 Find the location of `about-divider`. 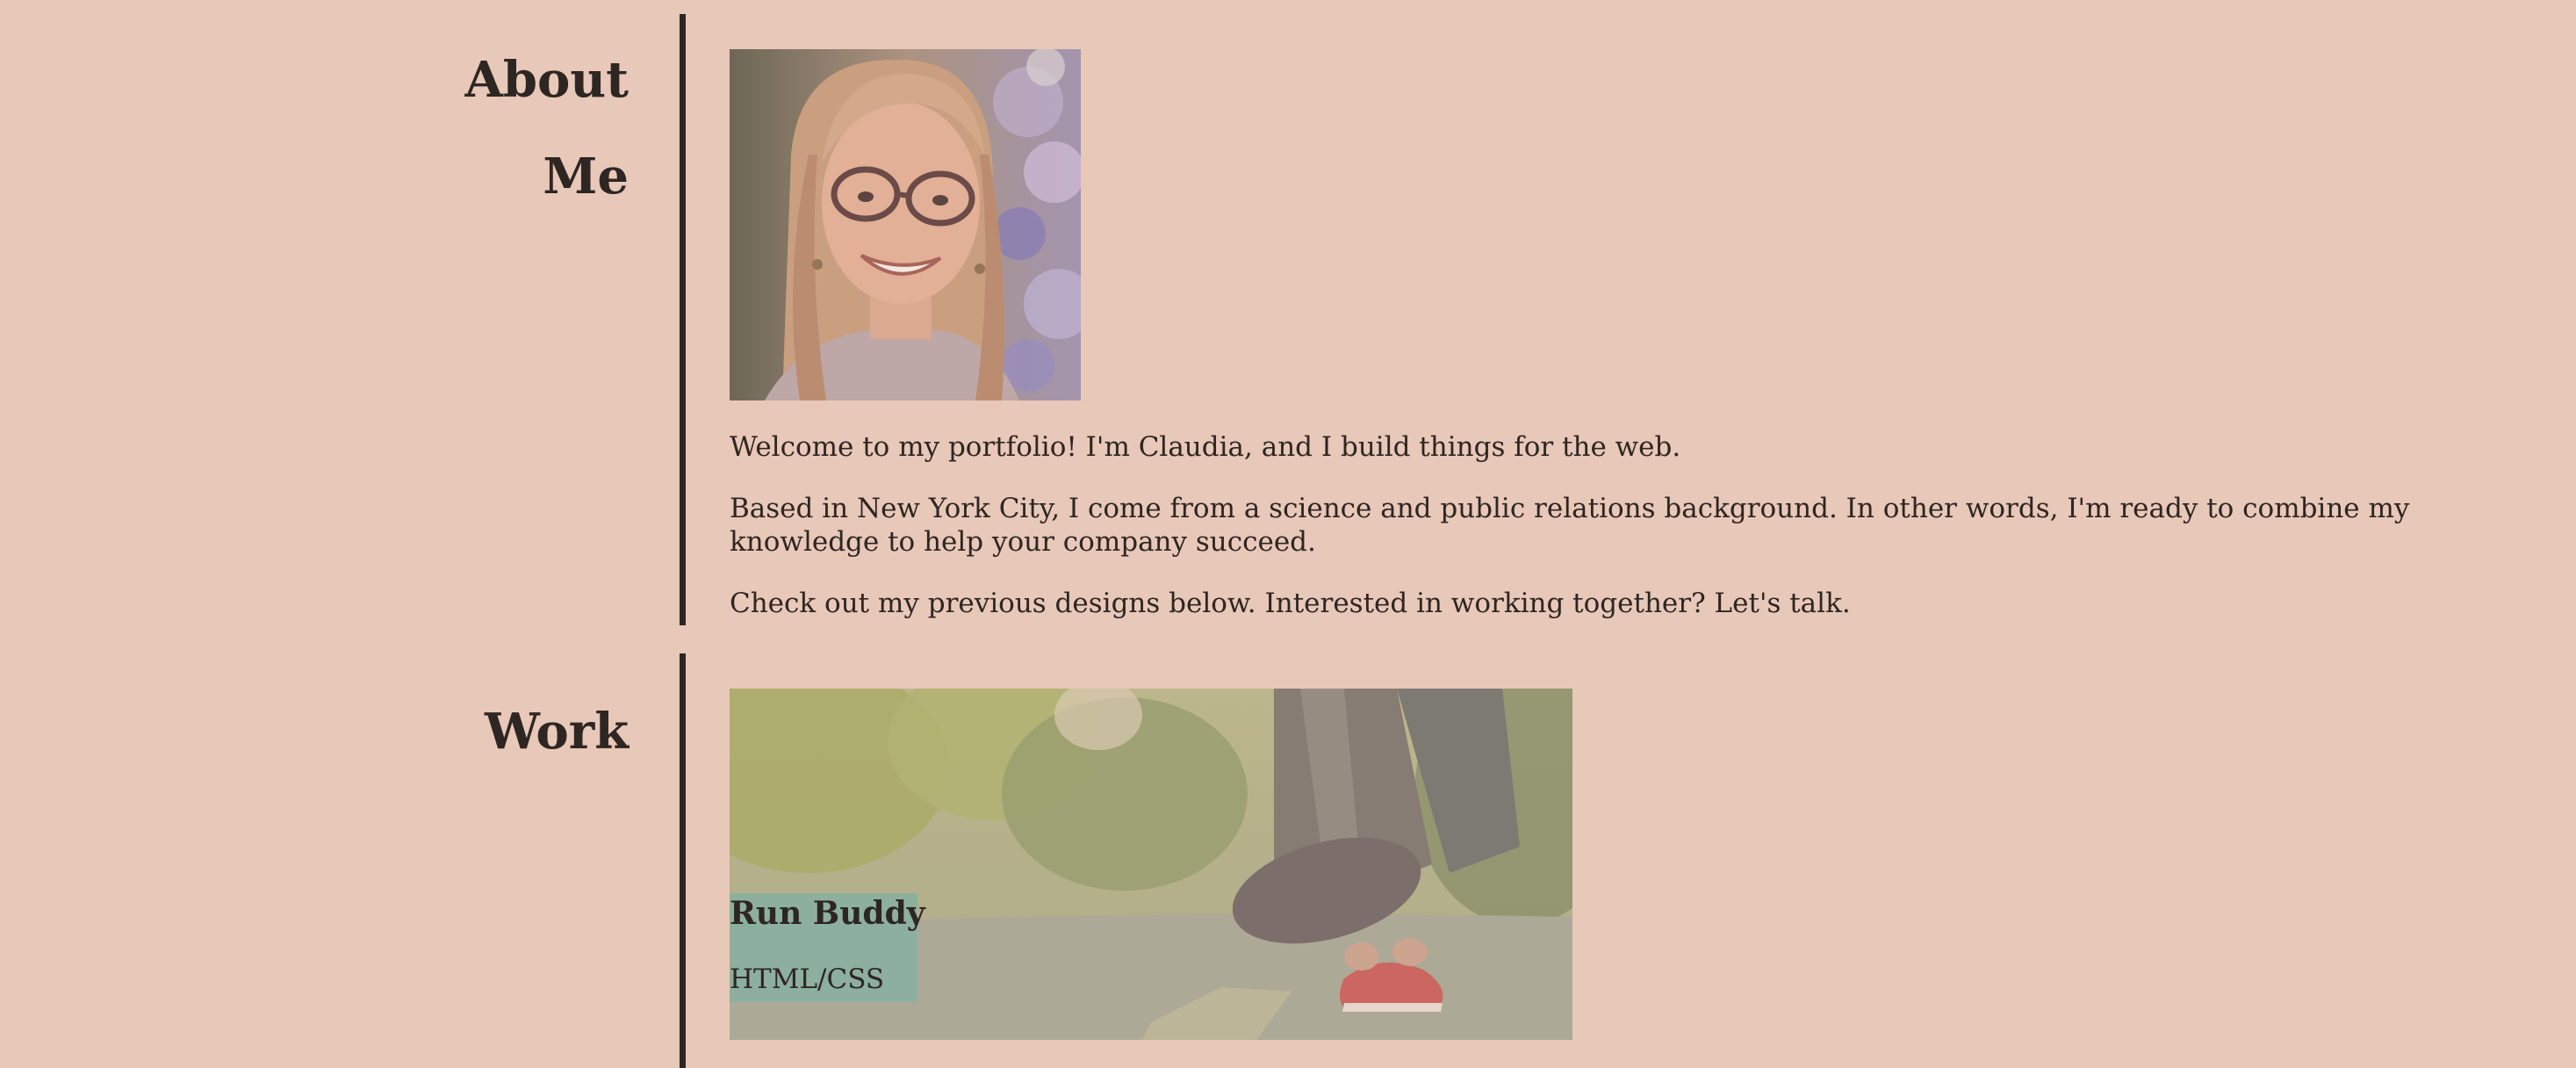

about-divider is located at coordinates (683, 319).